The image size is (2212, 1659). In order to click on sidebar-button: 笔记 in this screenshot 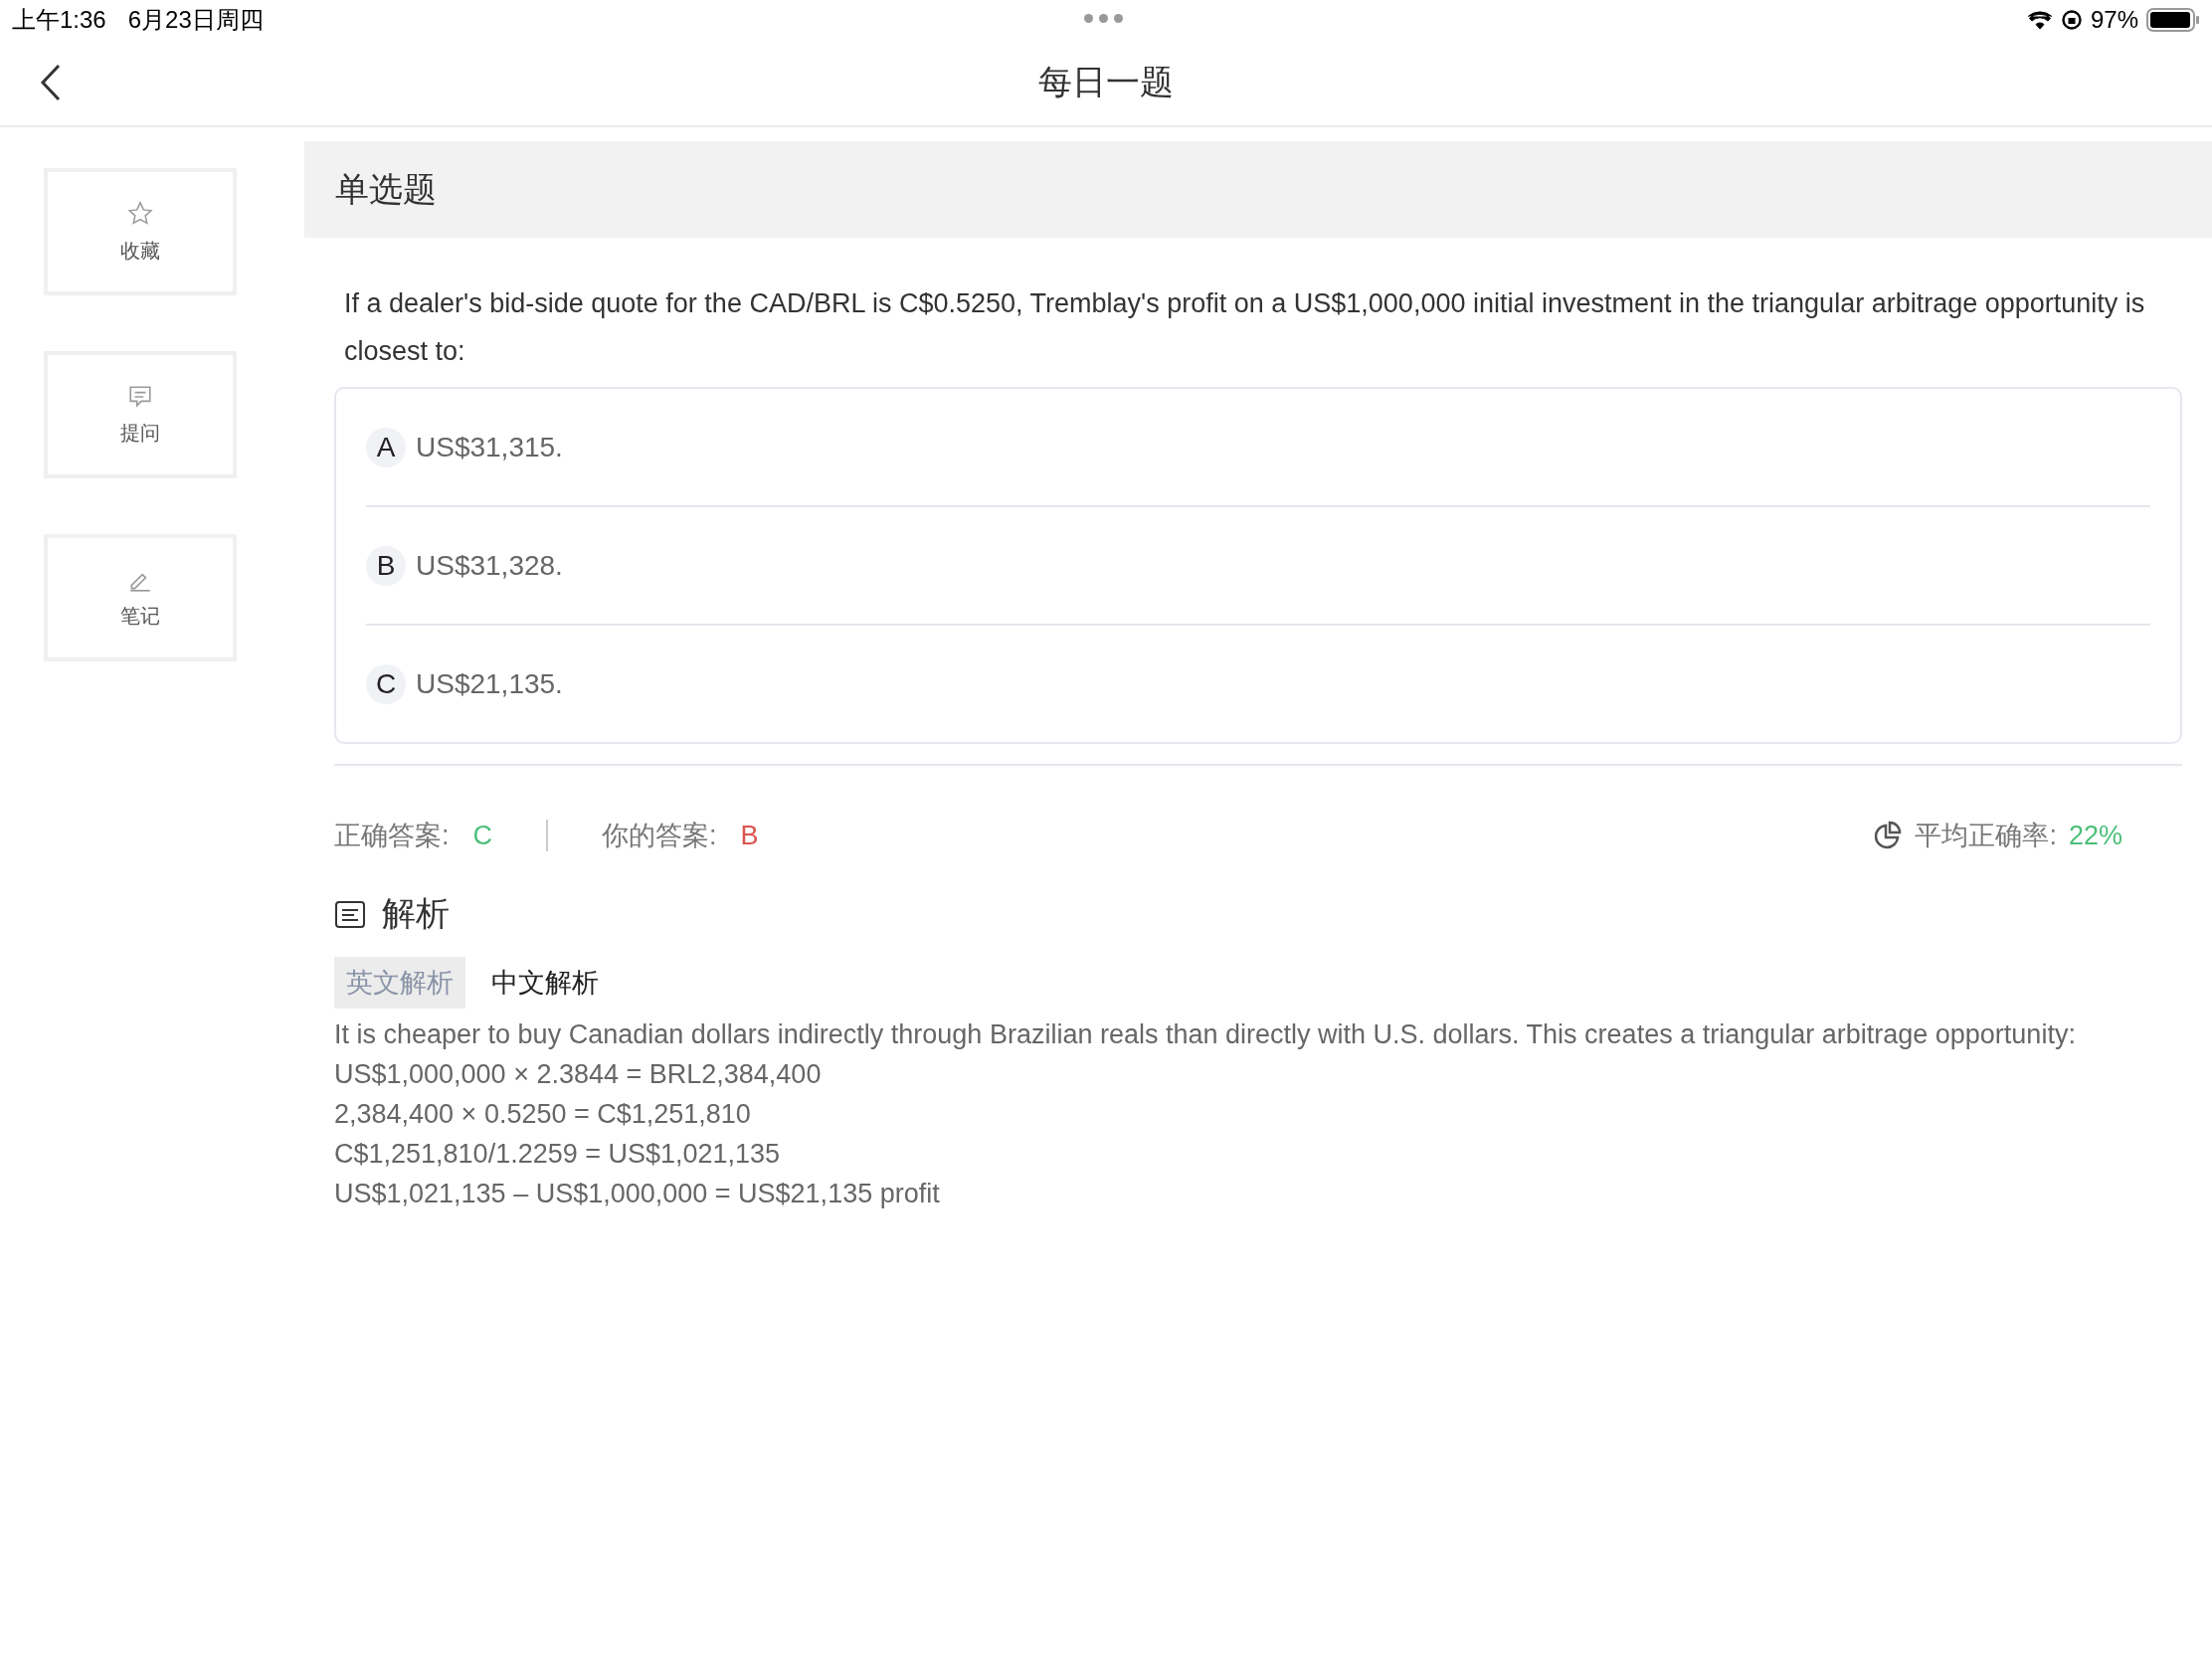, I will do `click(140, 597)`.